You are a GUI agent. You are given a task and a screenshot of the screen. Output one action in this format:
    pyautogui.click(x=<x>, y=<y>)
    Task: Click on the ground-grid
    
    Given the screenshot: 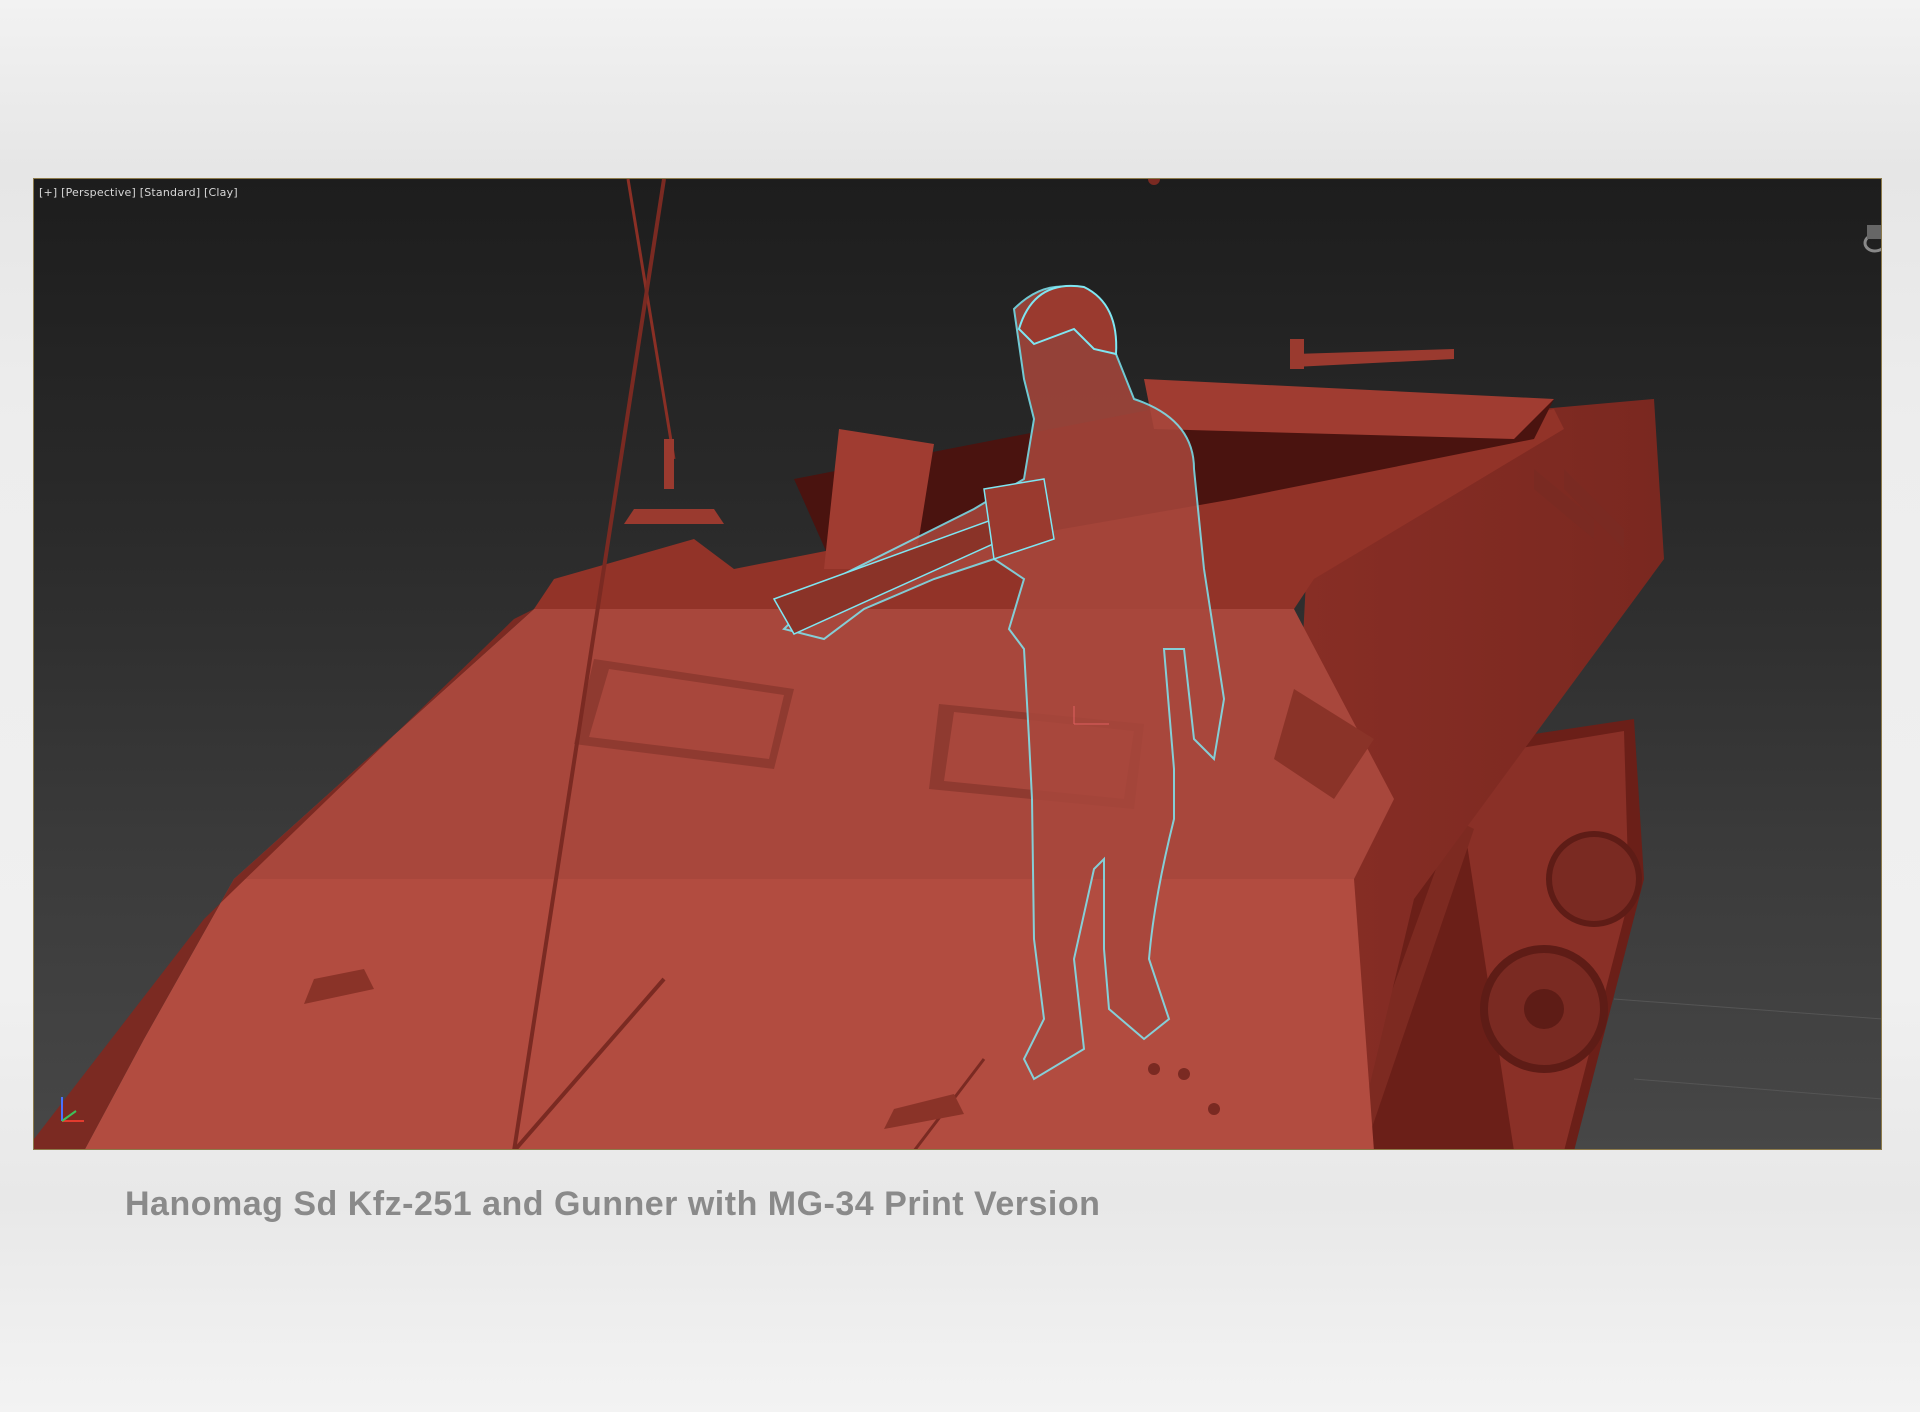 What is the action you would take?
    pyautogui.click(x=1747, y=1049)
    